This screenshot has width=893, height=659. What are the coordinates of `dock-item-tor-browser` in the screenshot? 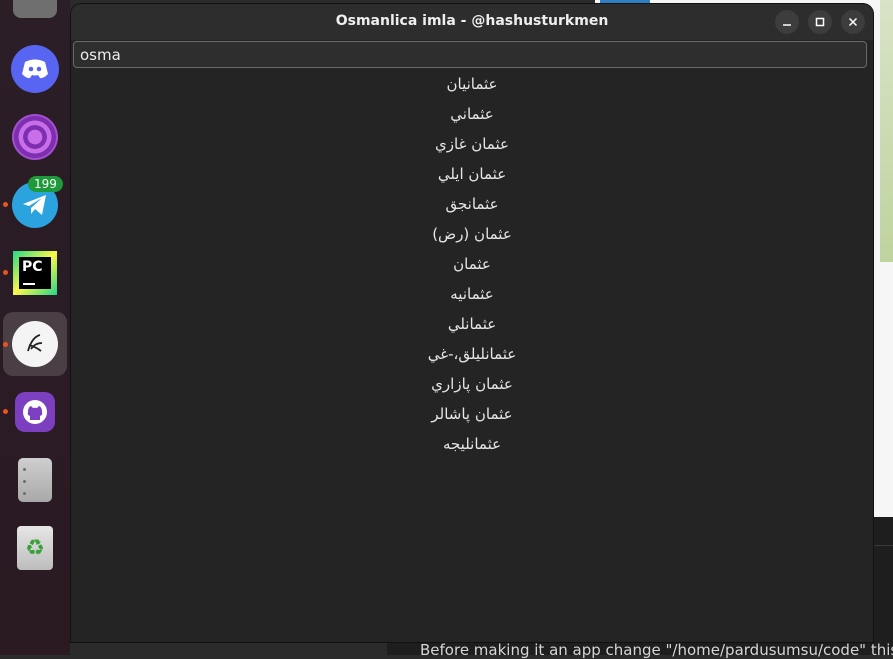 It's located at (35, 137).